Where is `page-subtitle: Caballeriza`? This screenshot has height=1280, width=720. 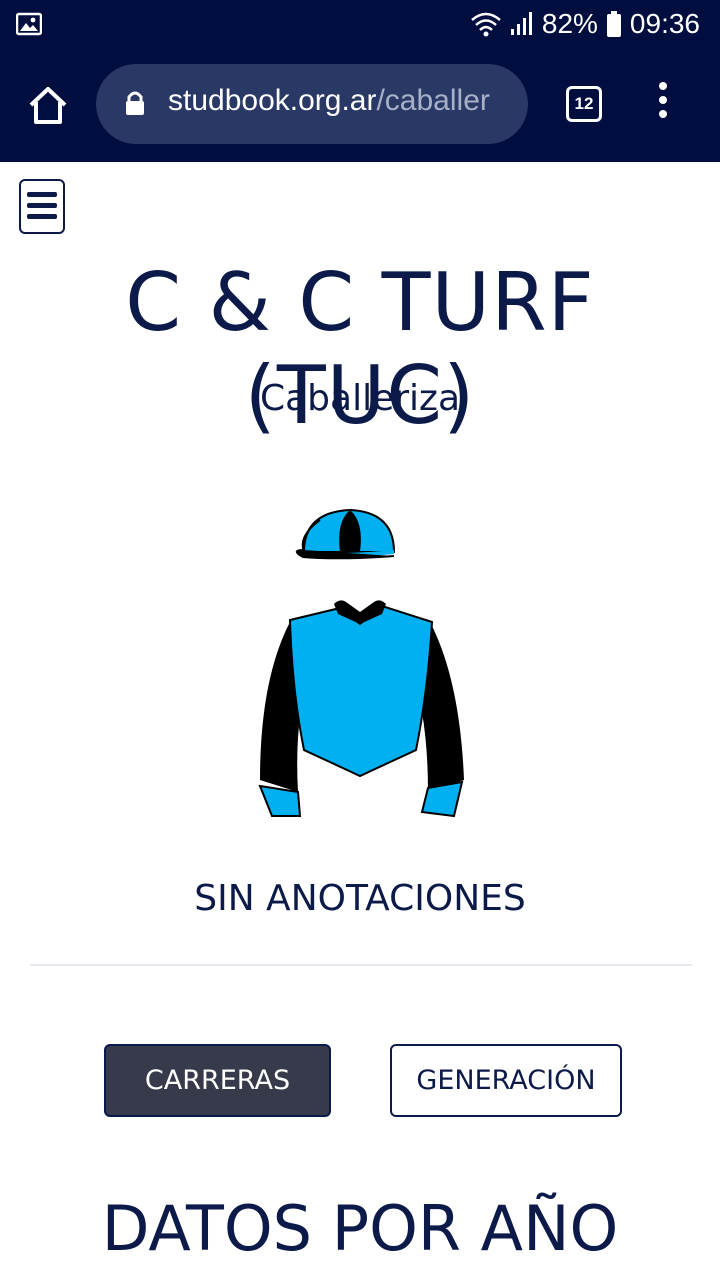
page-subtitle: Caballeriza is located at coordinates (360, 398).